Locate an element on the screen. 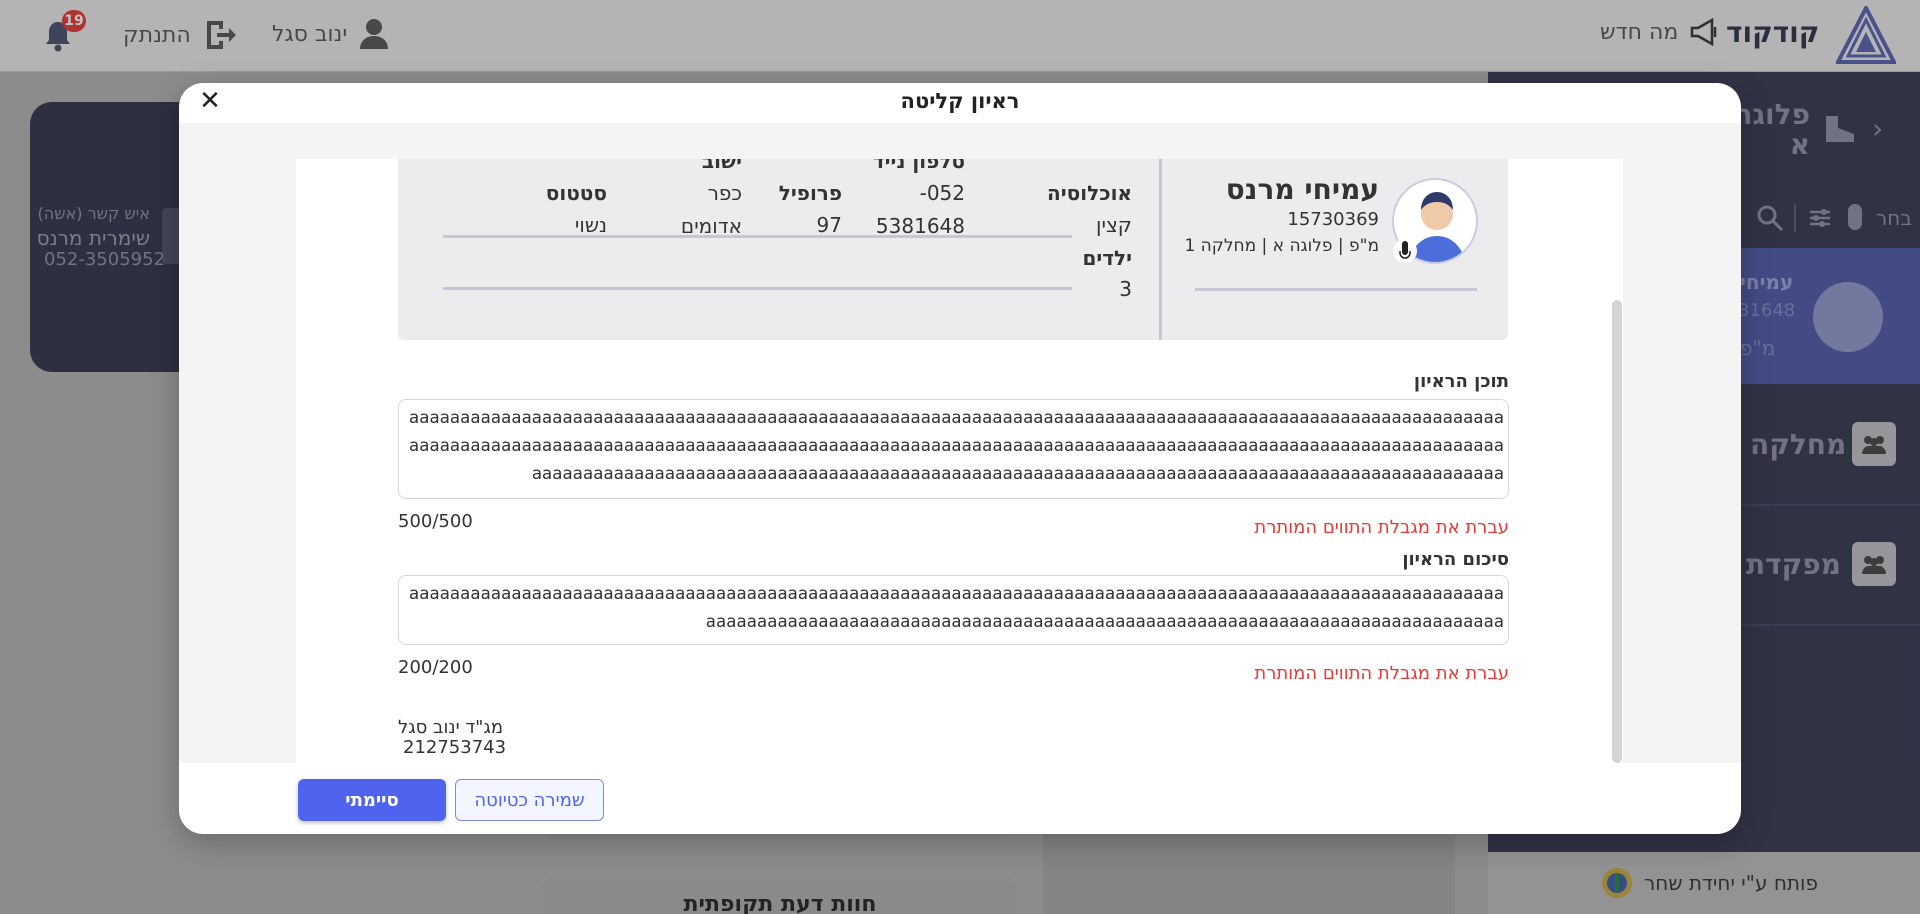  interview-content-label: תוכן הראיון is located at coordinates (1461, 381).